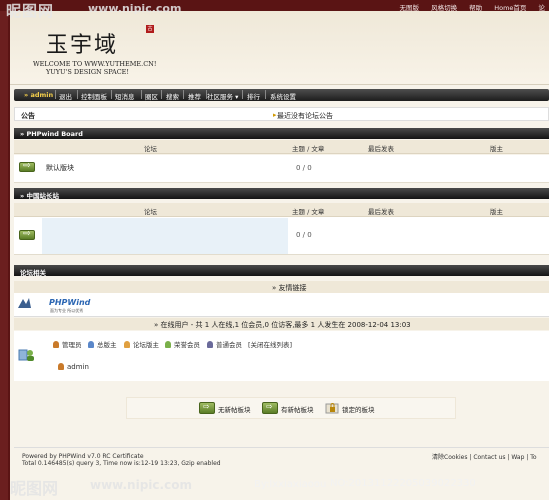  Describe the element at coordinates (275, 115) in the screenshot. I see `announcement-arrow-icon: ▸` at that location.